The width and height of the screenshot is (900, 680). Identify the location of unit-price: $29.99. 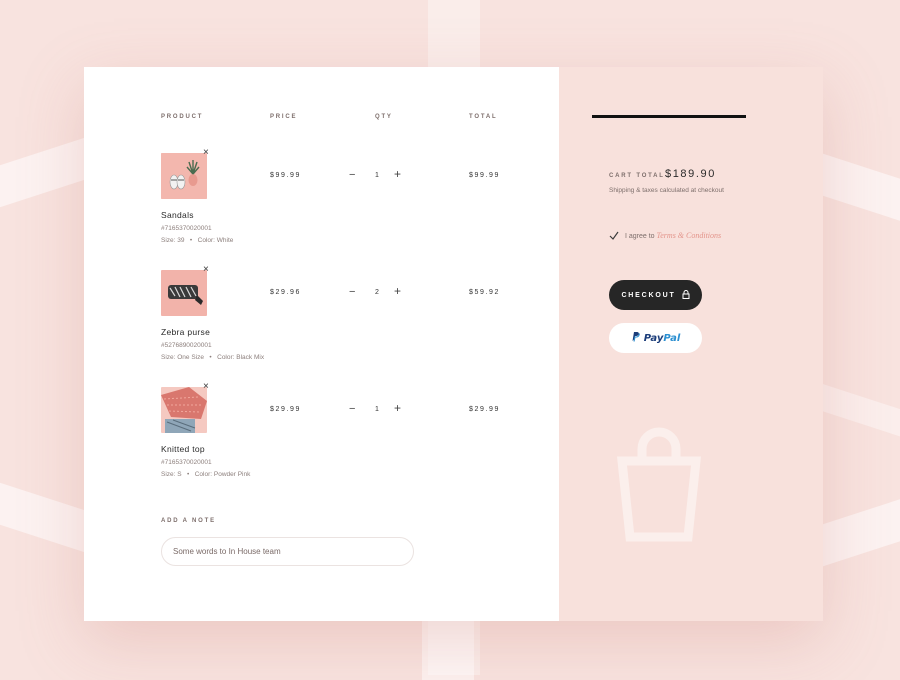
(286, 409).